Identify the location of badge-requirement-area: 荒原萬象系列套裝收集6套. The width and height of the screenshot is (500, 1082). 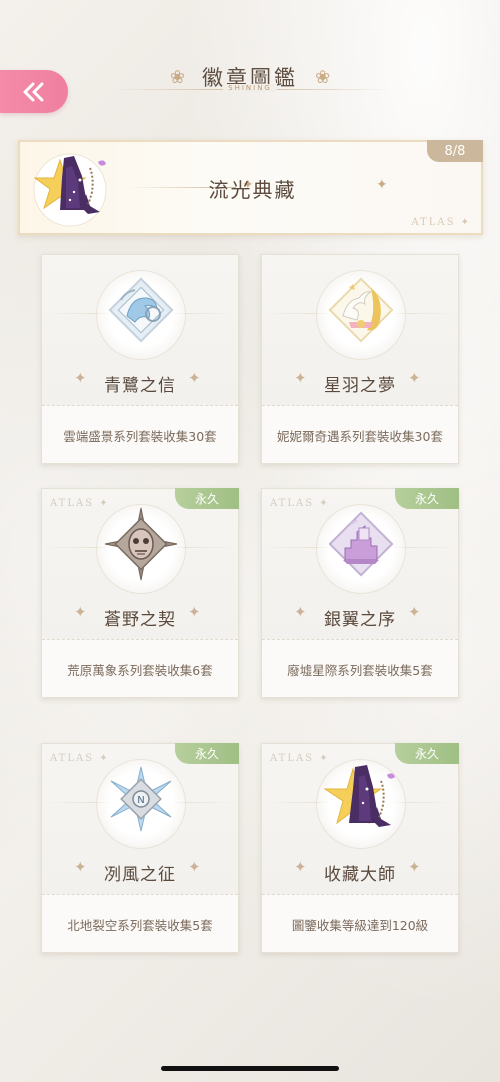
(140, 668).